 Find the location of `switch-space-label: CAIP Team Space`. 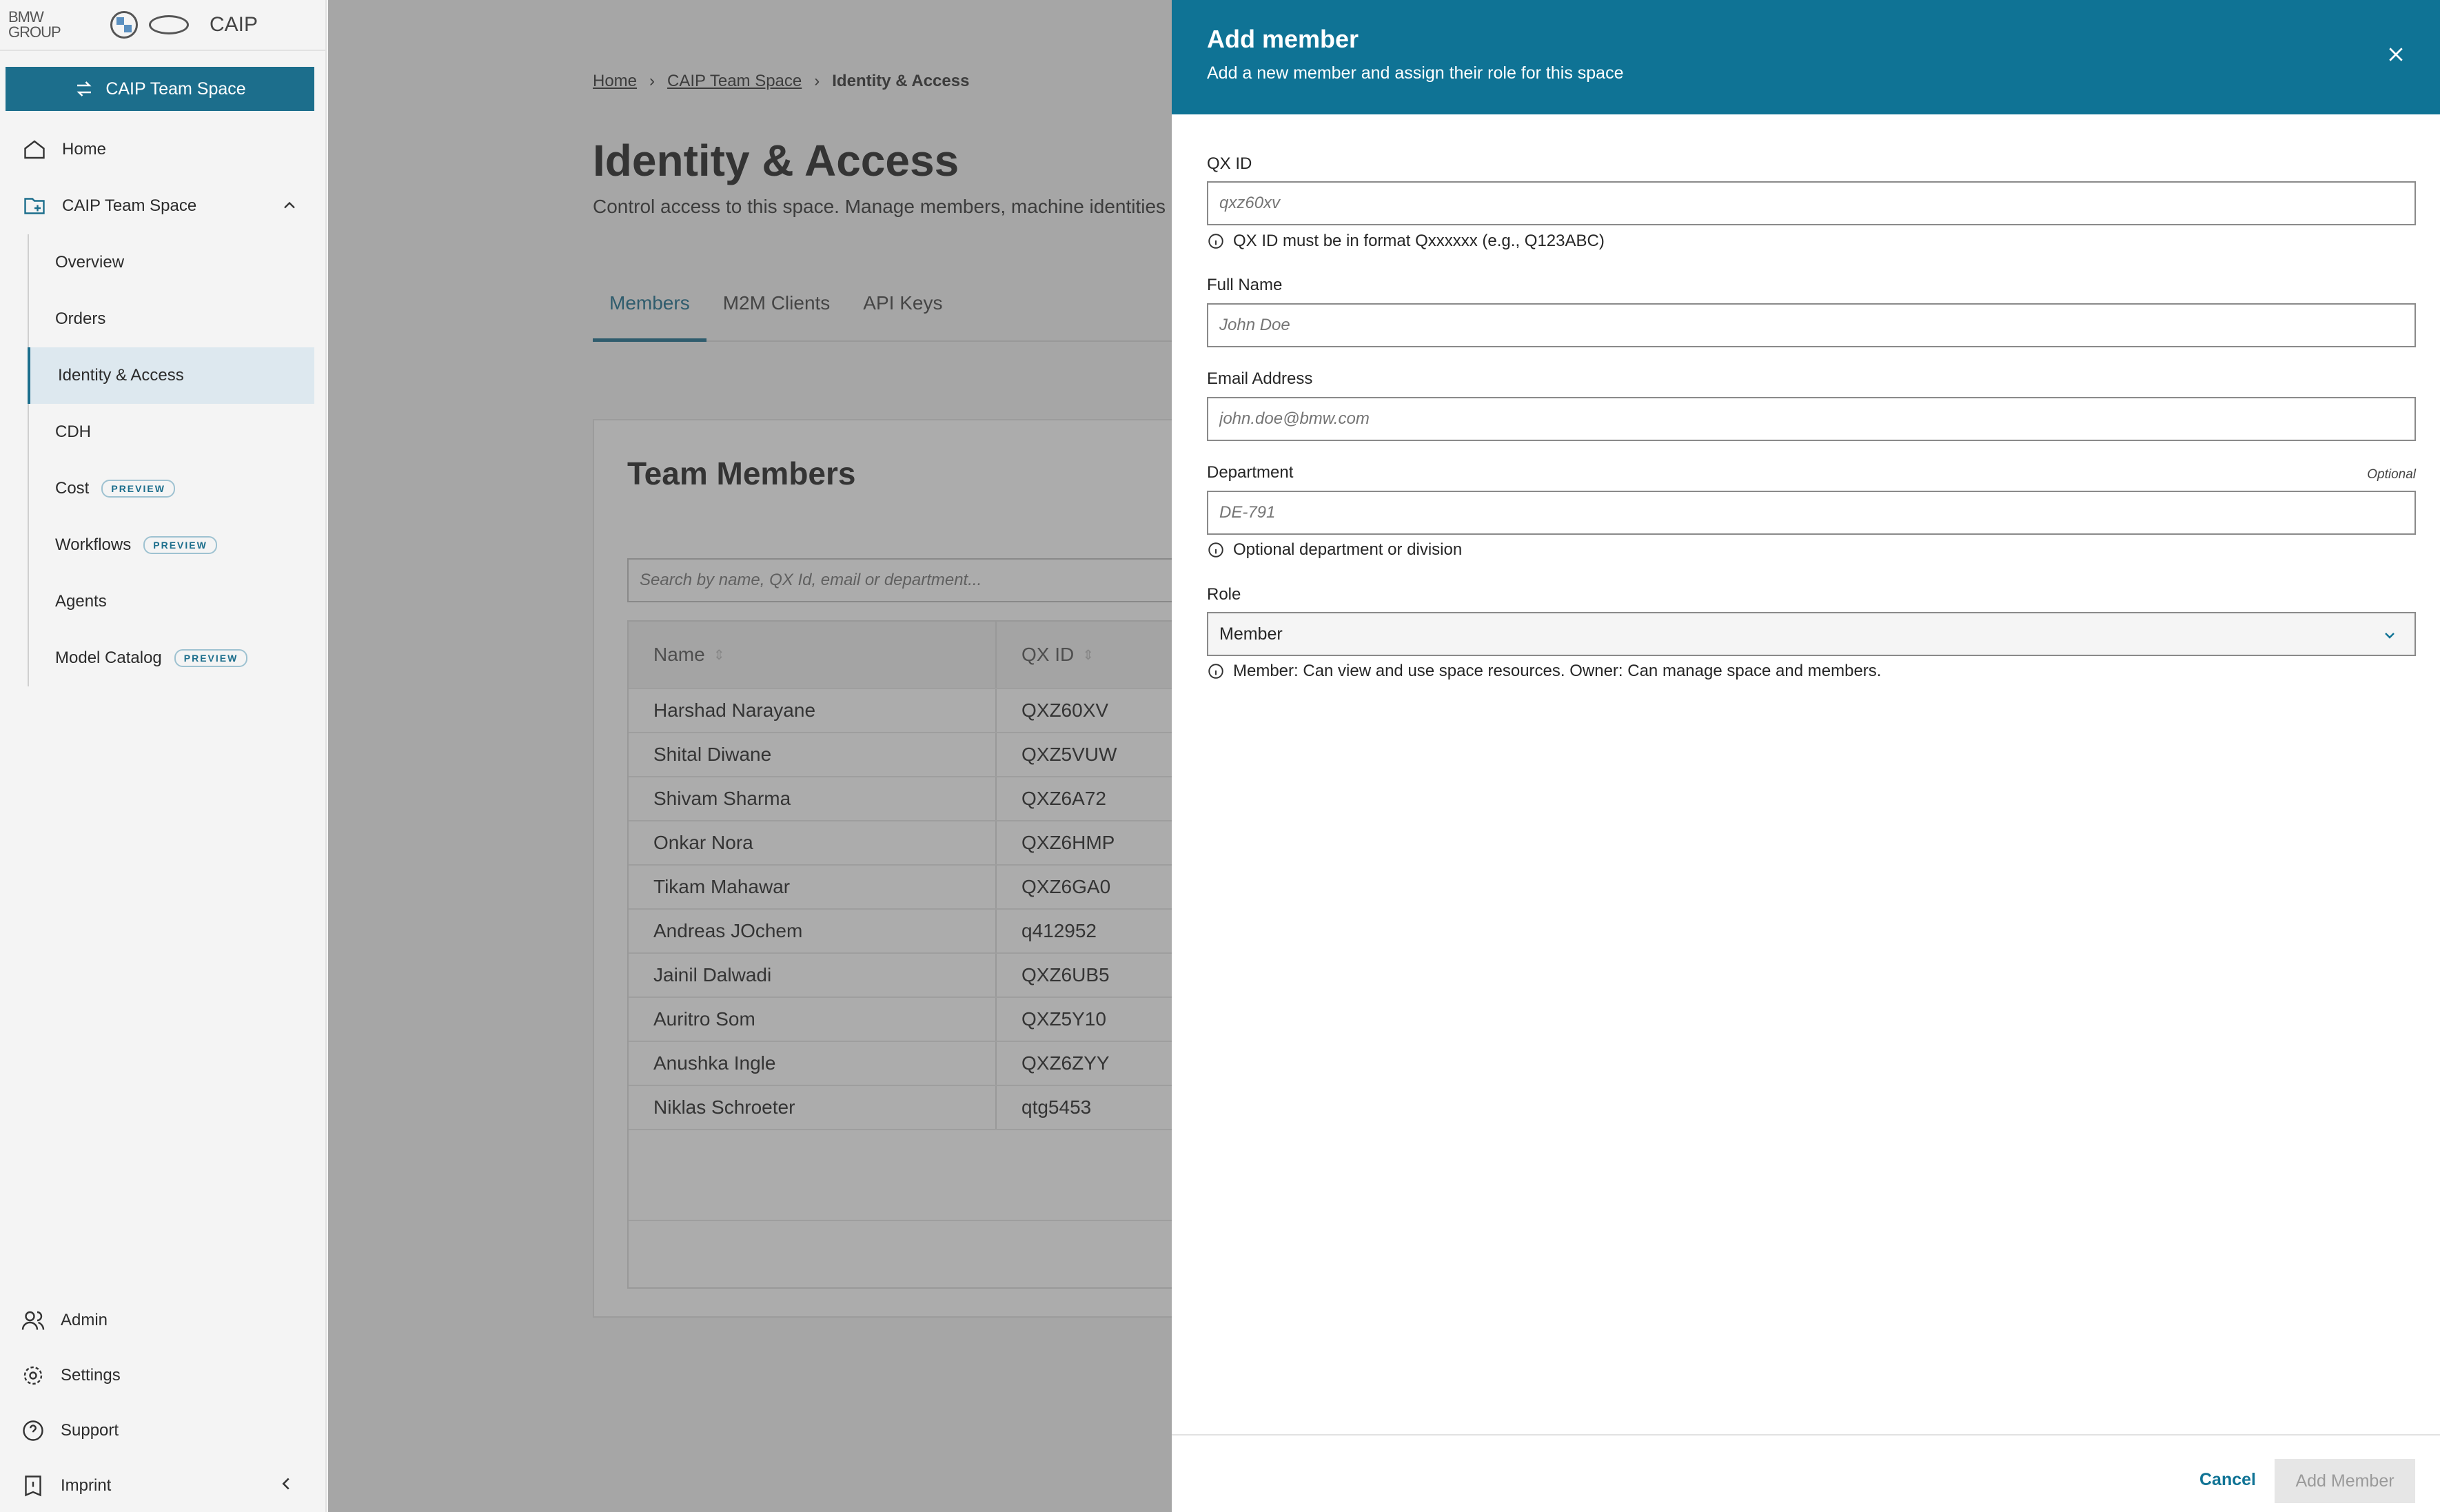

switch-space-label: CAIP Team Space is located at coordinates (175, 89).